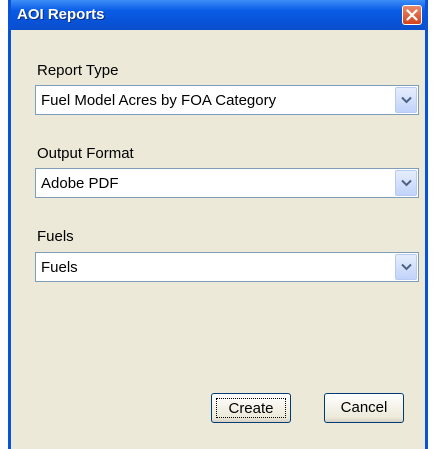 The width and height of the screenshot is (436, 449). I want to click on create-button-label: Create, so click(251, 408).